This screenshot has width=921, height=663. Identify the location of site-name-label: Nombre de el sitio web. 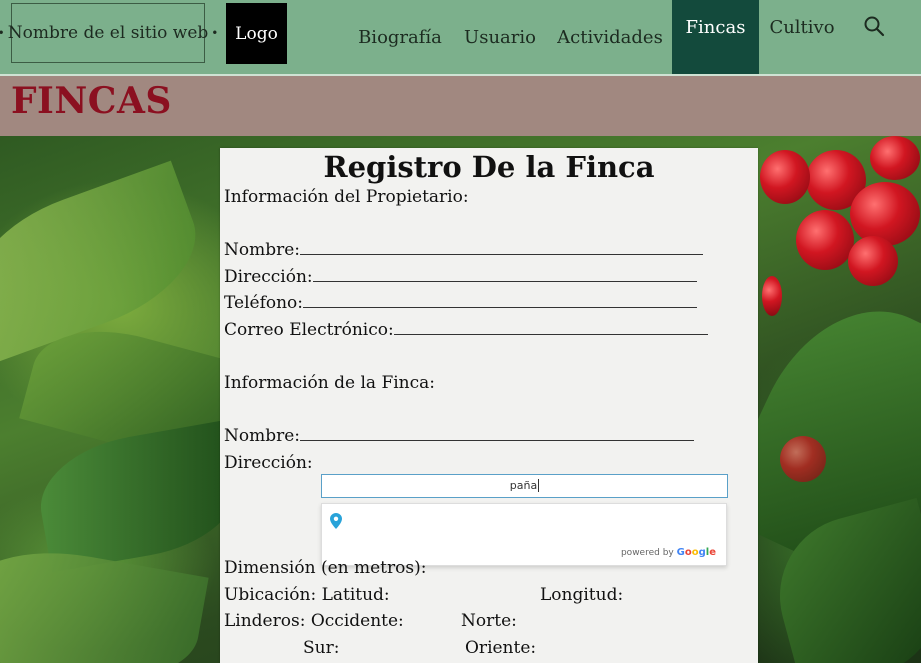
(108, 33).